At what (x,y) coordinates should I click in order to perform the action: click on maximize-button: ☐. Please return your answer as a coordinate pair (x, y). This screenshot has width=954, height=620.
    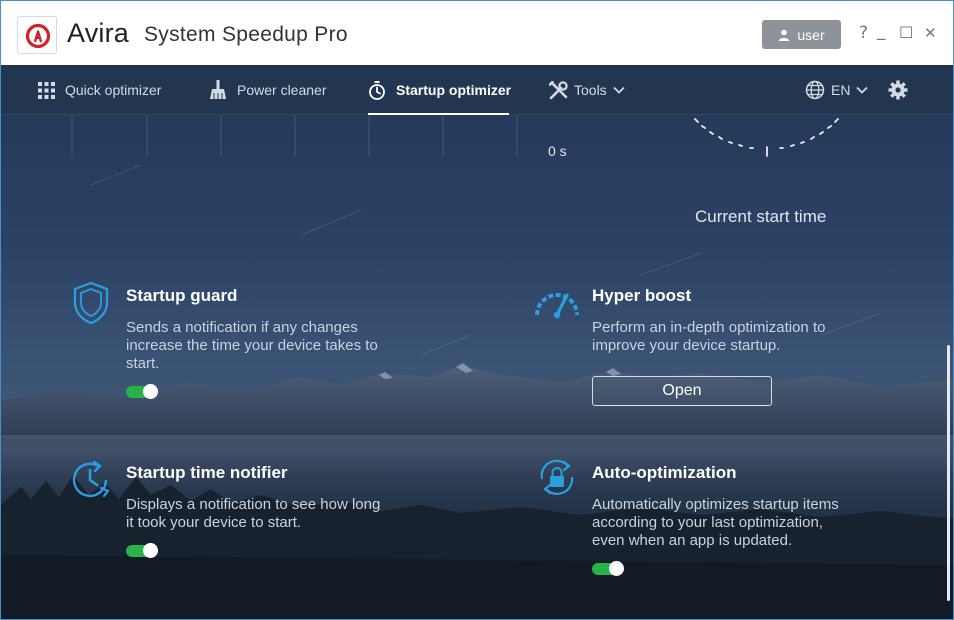
    Looking at the image, I should click on (906, 33).